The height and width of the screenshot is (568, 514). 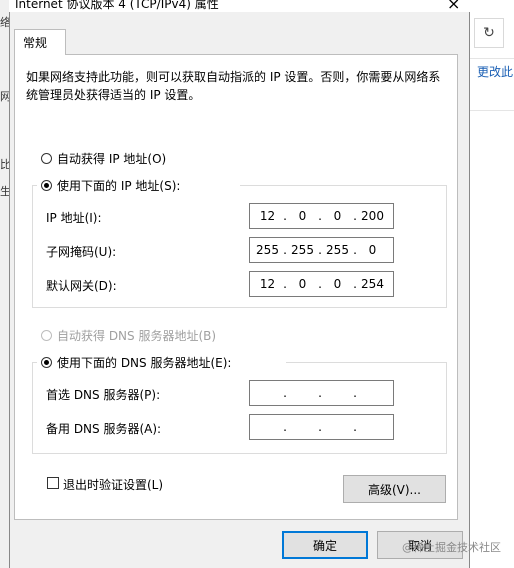 I want to click on ip-address-field: 12. 0. 0. 200, so click(x=321, y=216).